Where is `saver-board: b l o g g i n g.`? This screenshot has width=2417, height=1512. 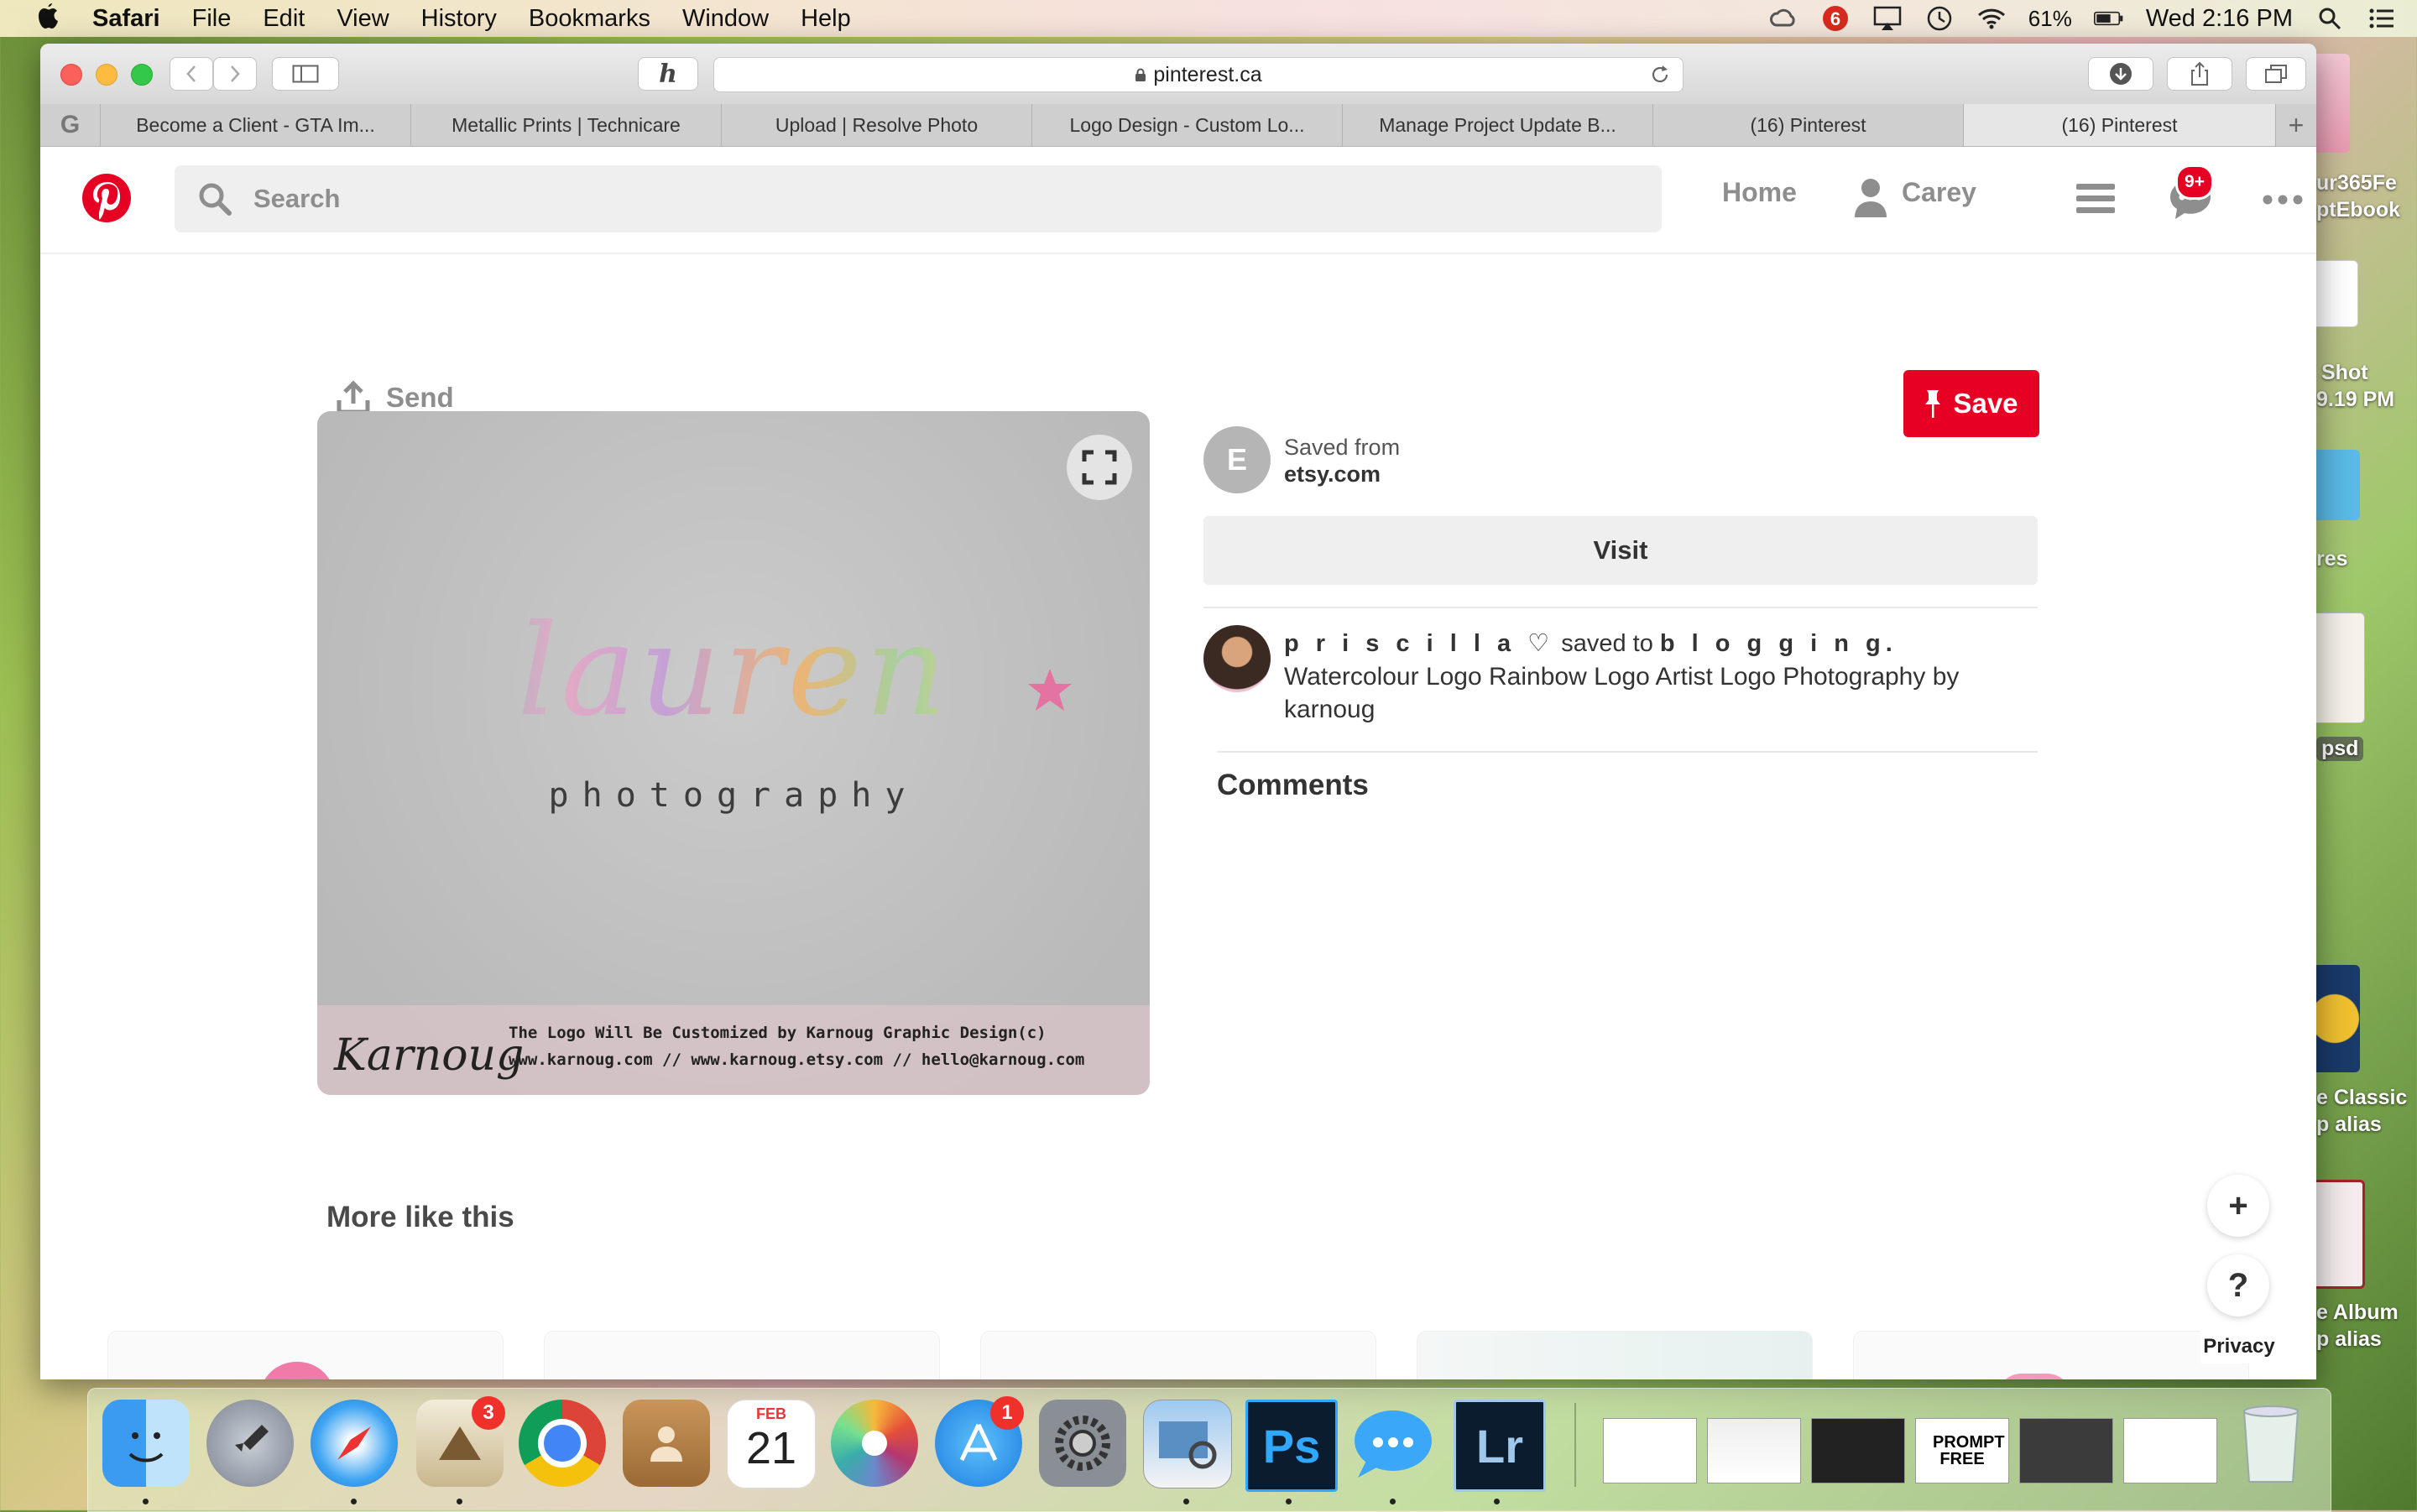 saver-board: b l o g g i n g. is located at coordinates (1779, 643).